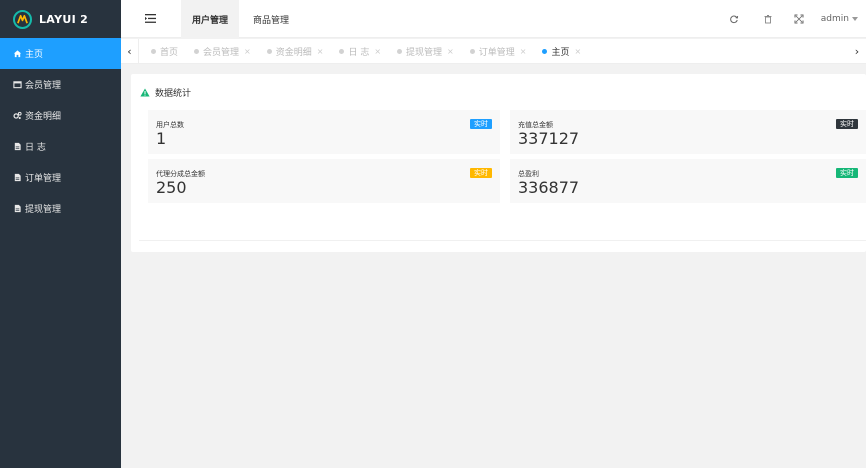 This screenshot has height=468, width=866. What do you see at coordinates (60, 53) in the screenshot?
I see `sidebar-item-home: 主页` at bounding box center [60, 53].